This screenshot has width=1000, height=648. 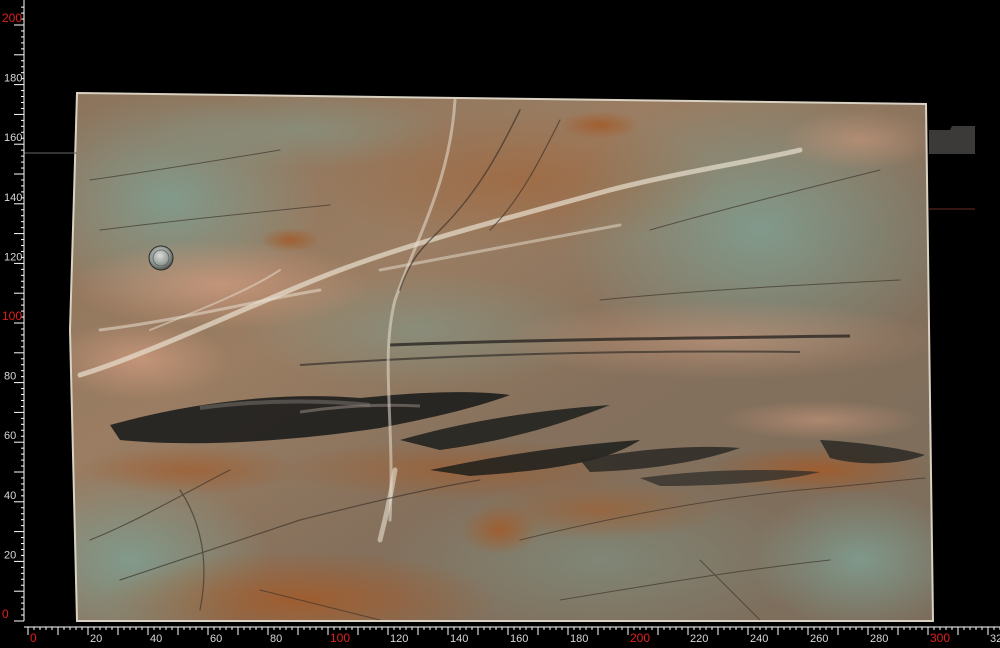 I want to click on y-ruler-label: 200, so click(x=12, y=18).